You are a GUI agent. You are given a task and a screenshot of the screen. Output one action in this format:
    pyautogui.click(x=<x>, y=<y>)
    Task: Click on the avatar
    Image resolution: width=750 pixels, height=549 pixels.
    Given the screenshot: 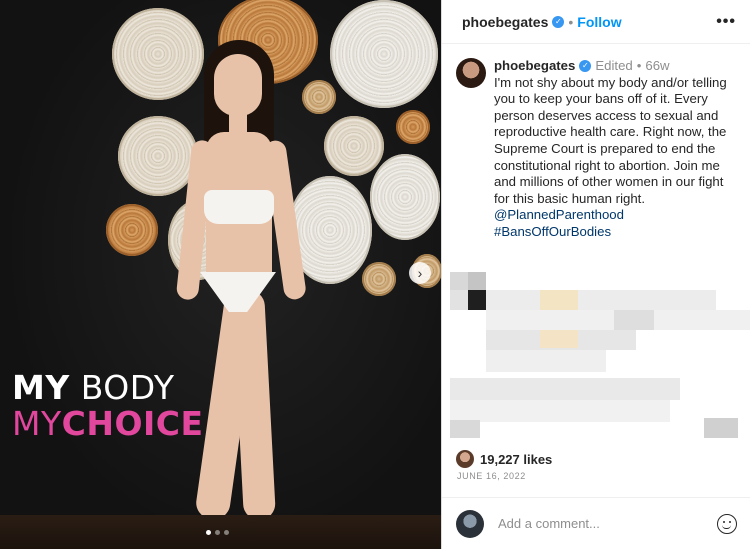 What is the action you would take?
    pyautogui.click(x=471, y=73)
    